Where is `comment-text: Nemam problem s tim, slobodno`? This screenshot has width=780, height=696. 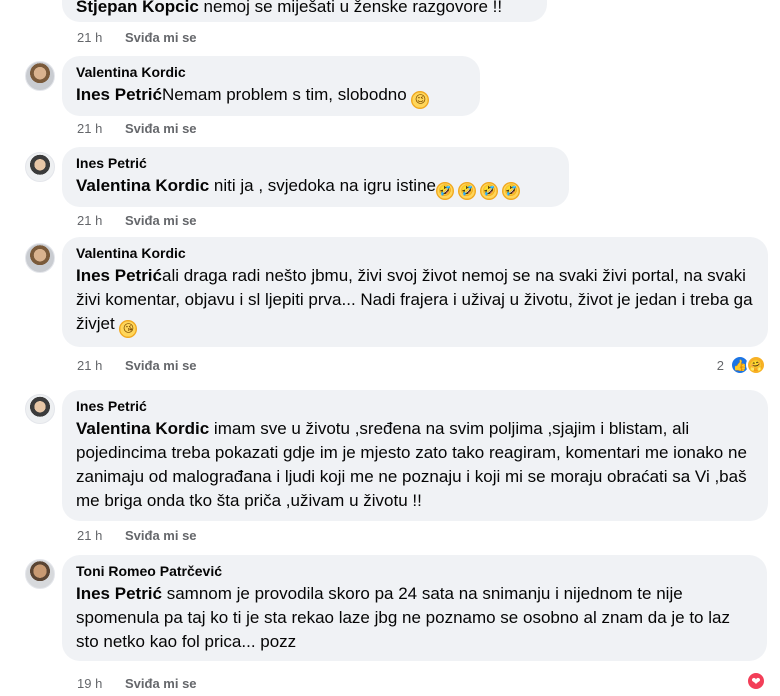 comment-text: Nemam problem s tim, slobodno is located at coordinates (287, 94).